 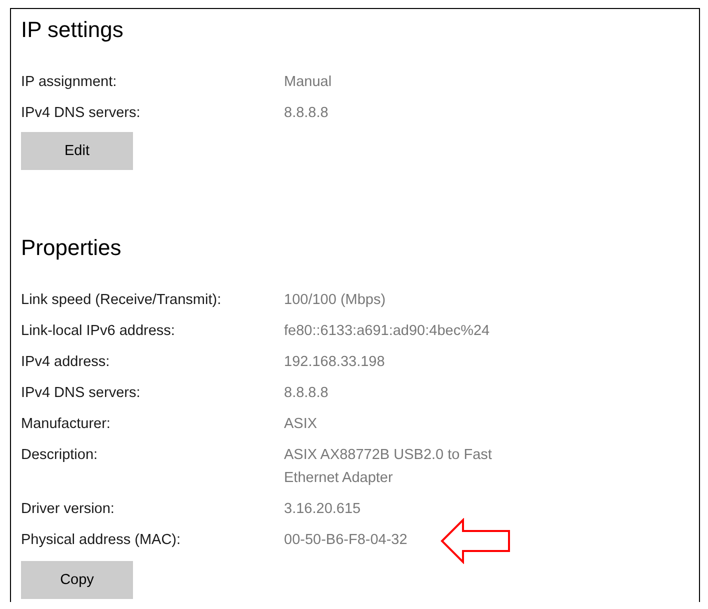 What do you see at coordinates (69, 82) in the screenshot?
I see `property-label: IP assignment:` at bounding box center [69, 82].